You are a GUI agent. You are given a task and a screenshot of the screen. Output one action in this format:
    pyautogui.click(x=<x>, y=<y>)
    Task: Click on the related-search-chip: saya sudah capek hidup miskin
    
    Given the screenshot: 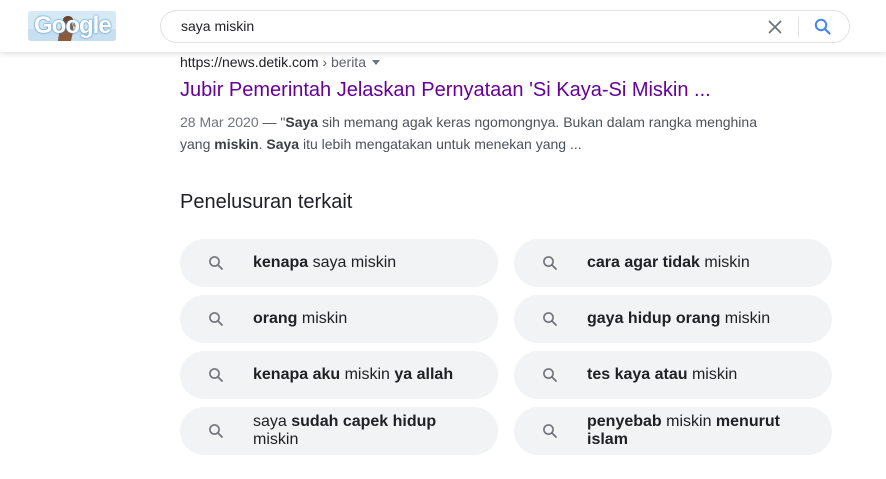 What is the action you would take?
    pyautogui.click(x=339, y=431)
    